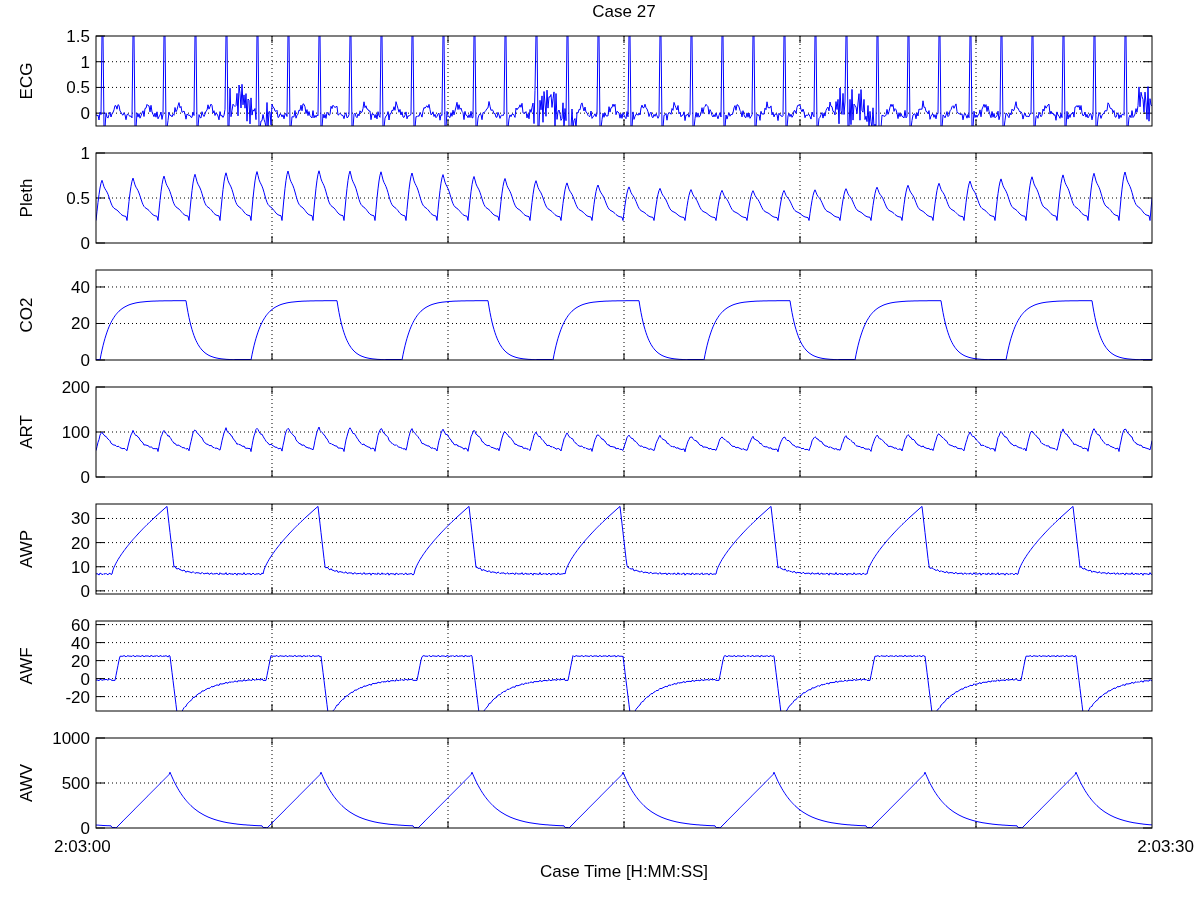 The width and height of the screenshot is (1200, 900). What do you see at coordinates (71, 738) in the screenshot?
I see `axis-tick-label: 1000` at bounding box center [71, 738].